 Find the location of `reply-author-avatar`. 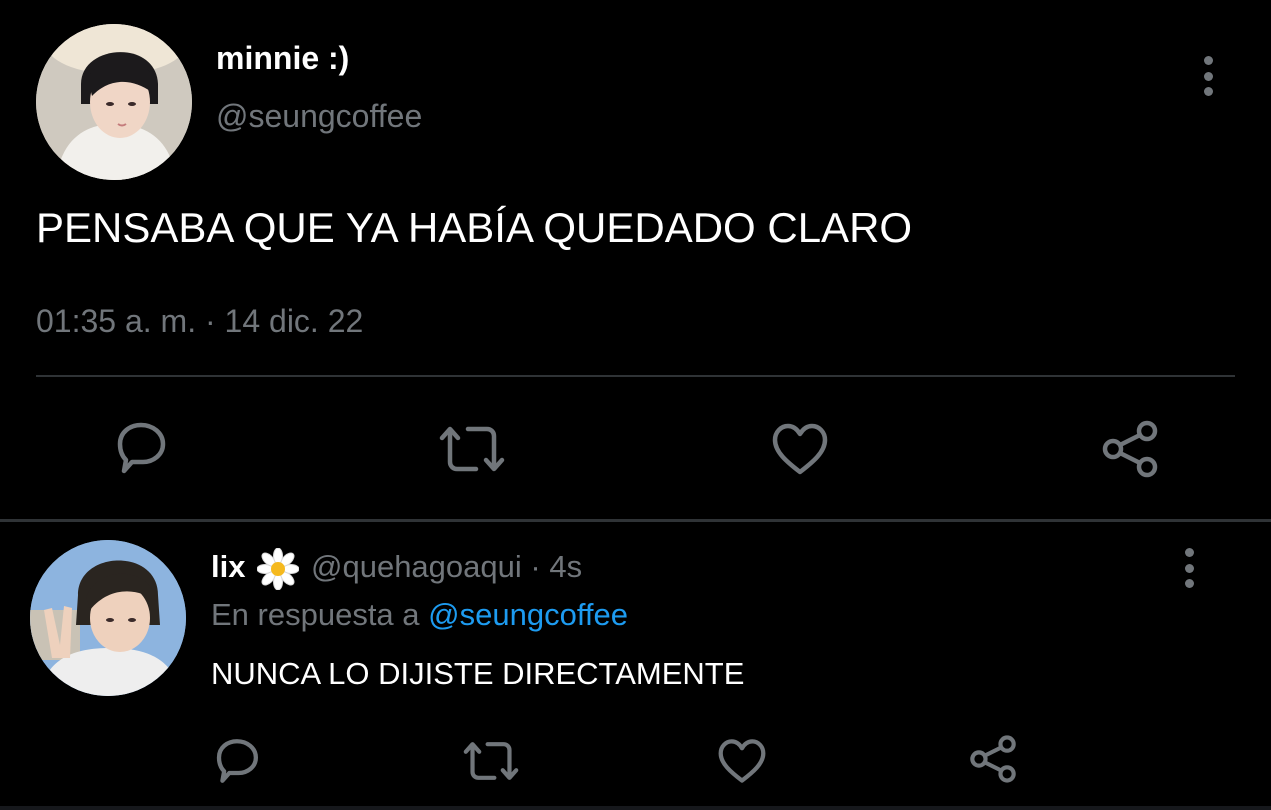

reply-author-avatar is located at coordinates (108, 618).